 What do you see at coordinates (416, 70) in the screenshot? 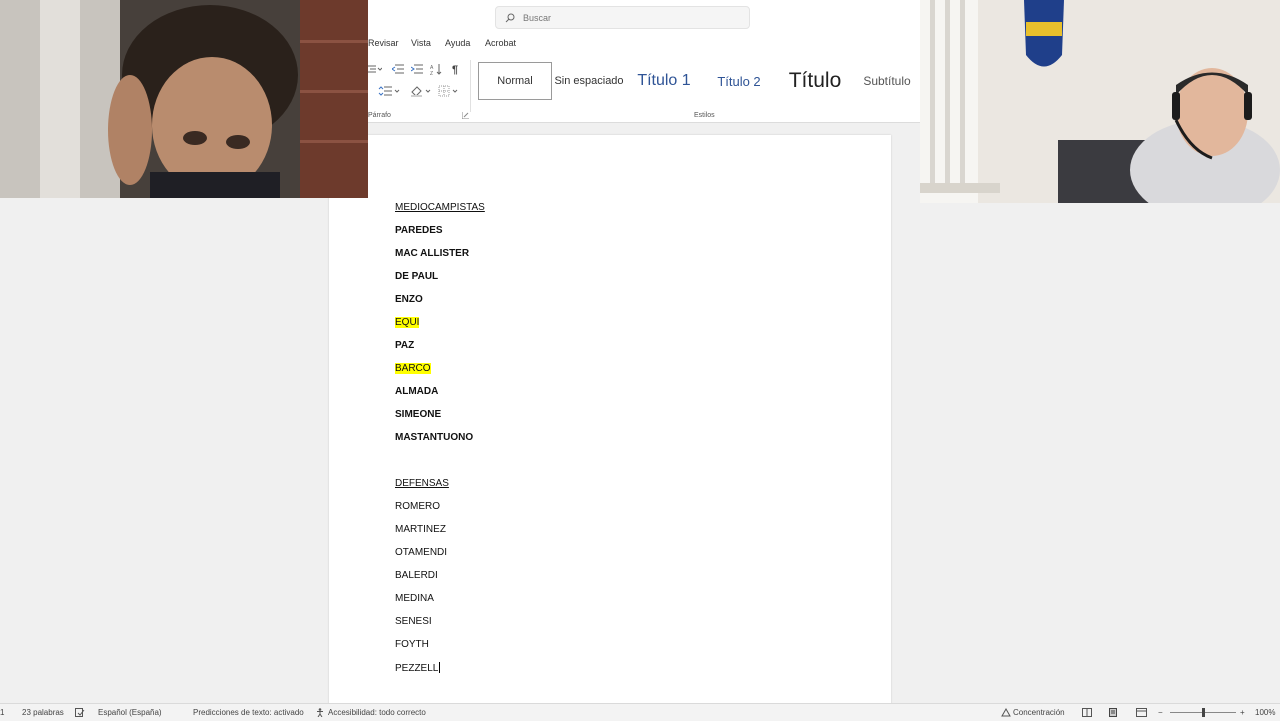
I see `increase-indent-icon` at bounding box center [416, 70].